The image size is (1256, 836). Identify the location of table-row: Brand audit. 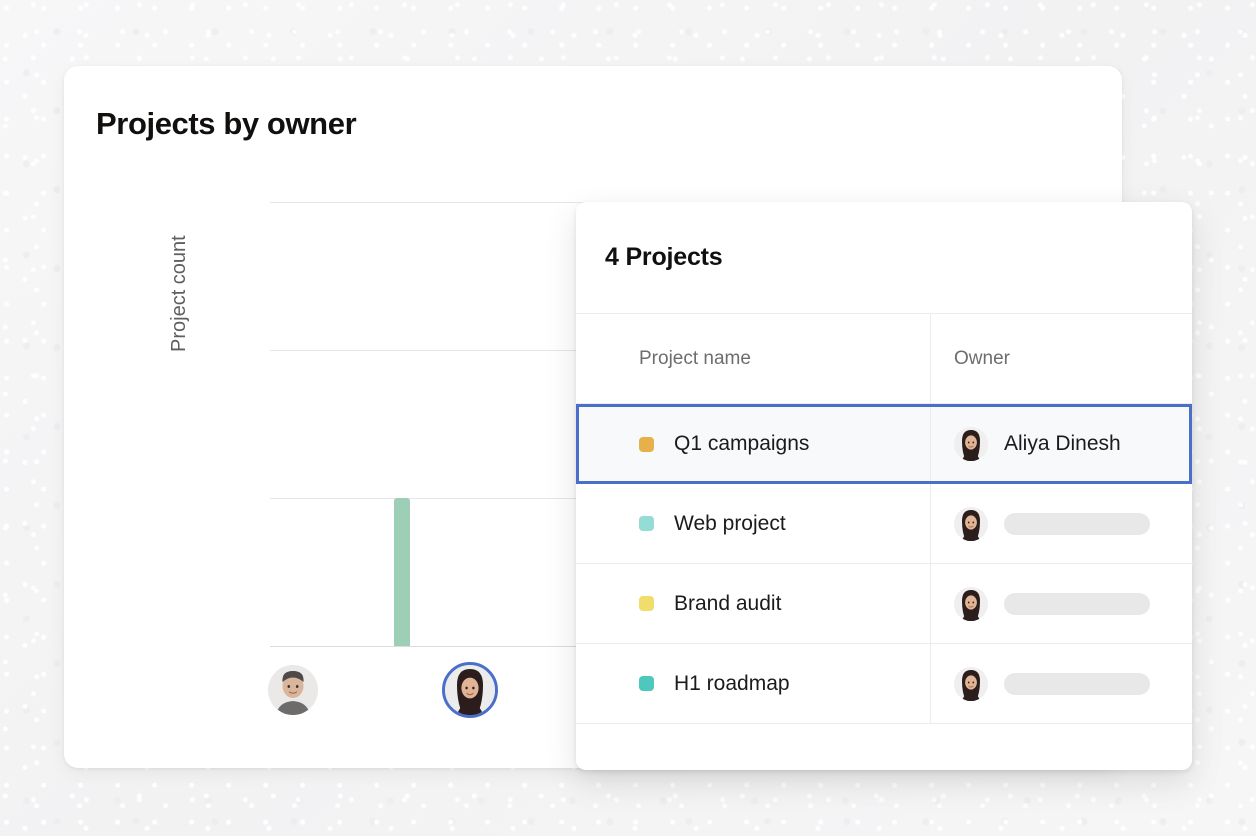
(884, 604).